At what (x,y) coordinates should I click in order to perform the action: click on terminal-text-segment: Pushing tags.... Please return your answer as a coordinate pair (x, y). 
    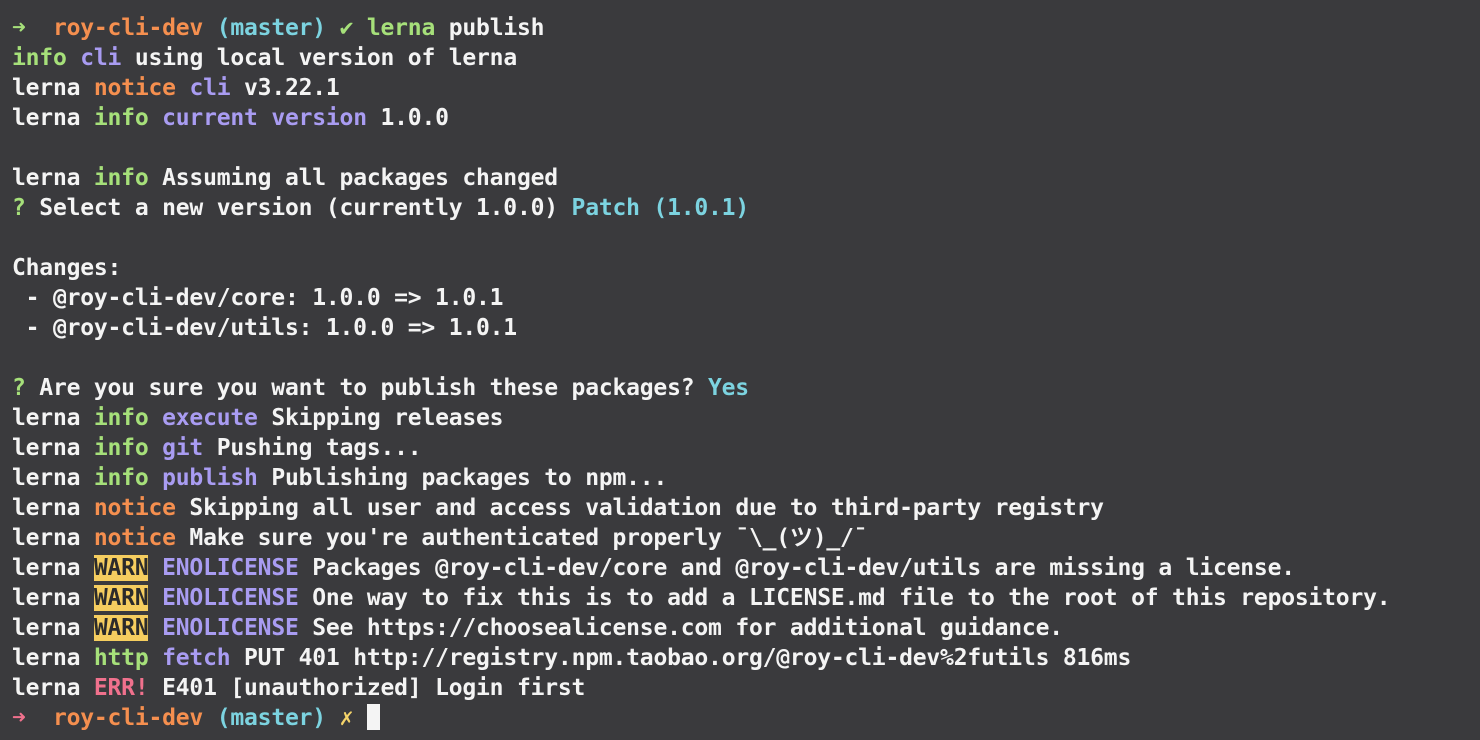
    Looking at the image, I should click on (312, 448).